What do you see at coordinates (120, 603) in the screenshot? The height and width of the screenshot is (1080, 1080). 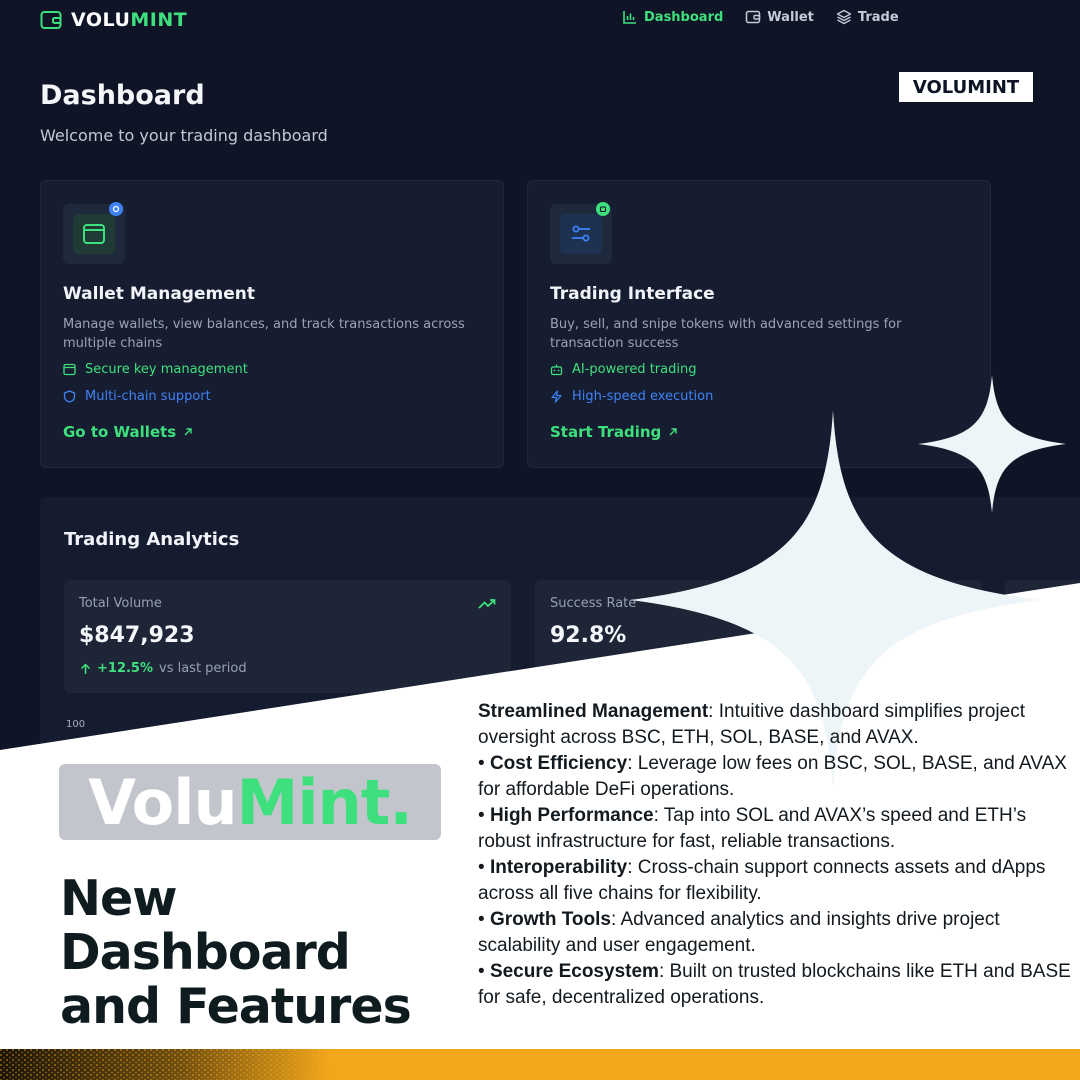 I see `stat-label: Total Volume` at bounding box center [120, 603].